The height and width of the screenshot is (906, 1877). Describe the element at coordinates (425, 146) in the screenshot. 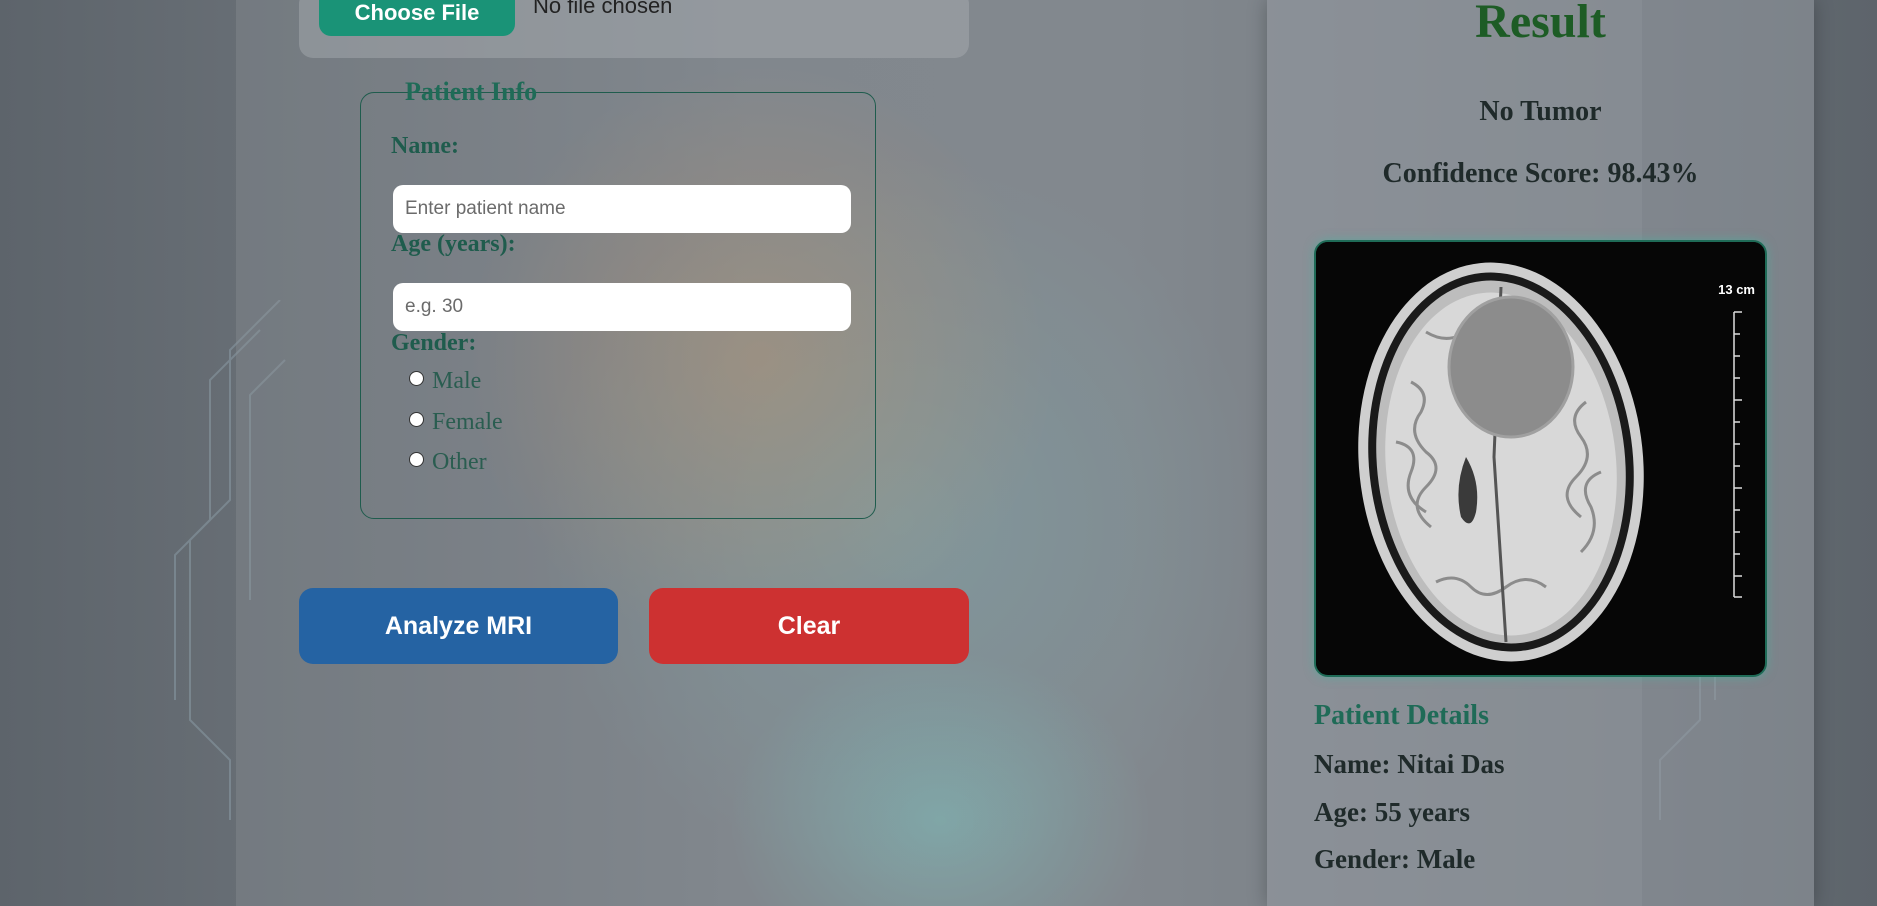

I see `name-label: Name:` at that location.